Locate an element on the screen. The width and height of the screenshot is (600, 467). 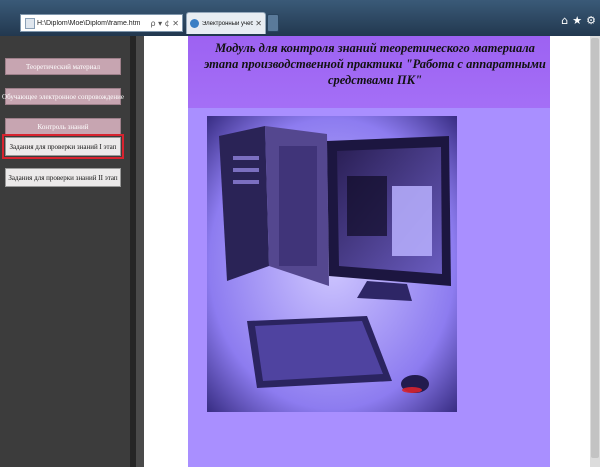
address-bar: H:\Diplom\Moe\Diplom\frame.htm ρ ▾ ¢ ✕ is located at coordinates (101, 23).